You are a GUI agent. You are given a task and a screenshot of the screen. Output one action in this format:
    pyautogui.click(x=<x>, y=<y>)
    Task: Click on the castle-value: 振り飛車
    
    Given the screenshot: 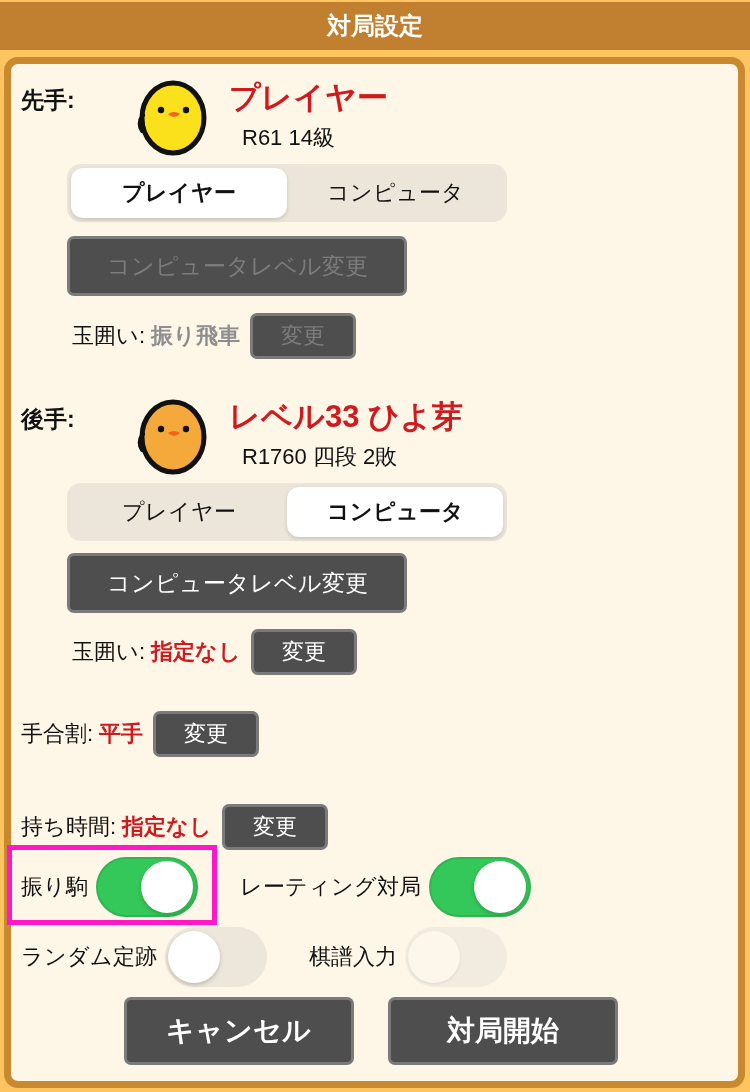 What is the action you would take?
    pyautogui.click(x=196, y=336)
    